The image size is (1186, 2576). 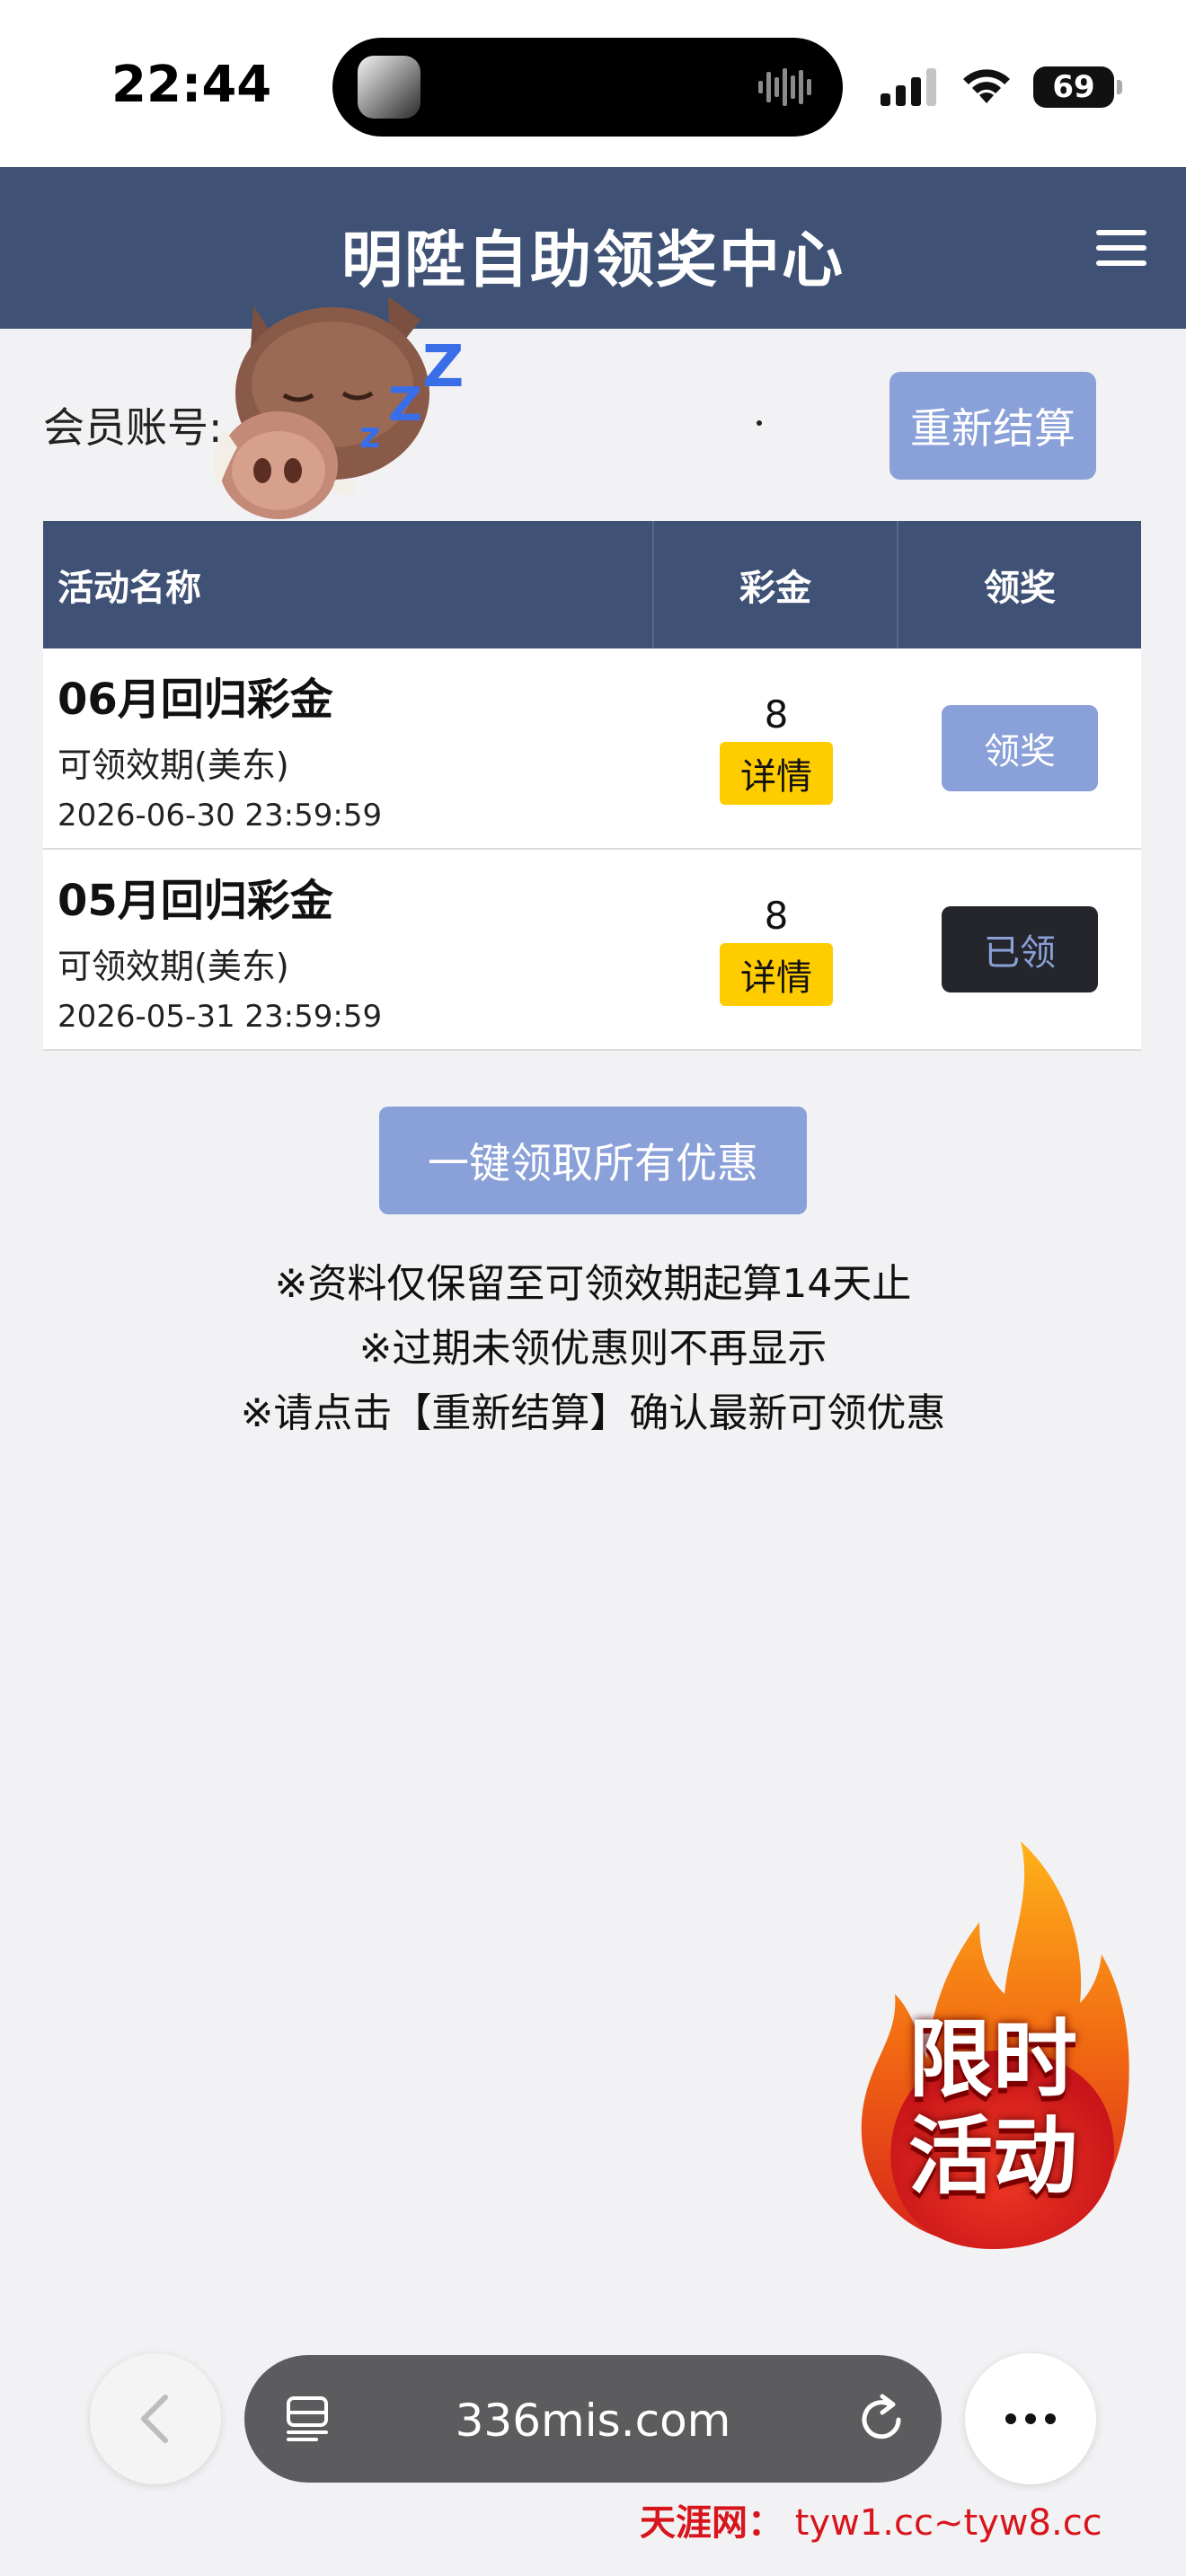 What do you see at coordinates (1020, 949) in the screenshot?
I see `claimed-button: 已领` at bounding box center [1020, 949].